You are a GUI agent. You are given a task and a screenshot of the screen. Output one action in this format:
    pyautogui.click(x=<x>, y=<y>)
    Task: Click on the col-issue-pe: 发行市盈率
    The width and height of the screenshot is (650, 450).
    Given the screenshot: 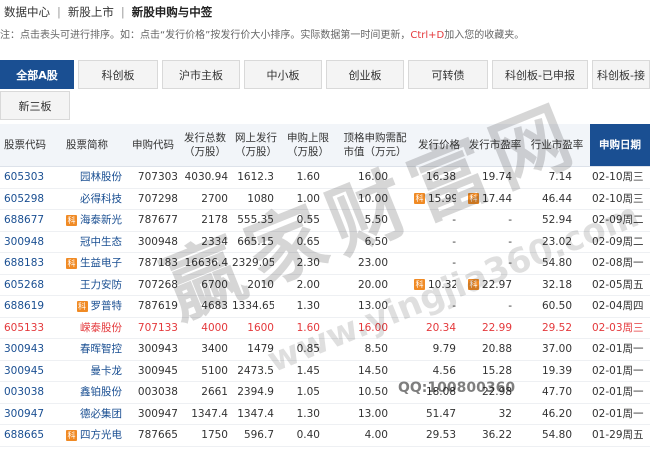 What is the action you would take?
    pyautogui.click(x=495, y=145)
    